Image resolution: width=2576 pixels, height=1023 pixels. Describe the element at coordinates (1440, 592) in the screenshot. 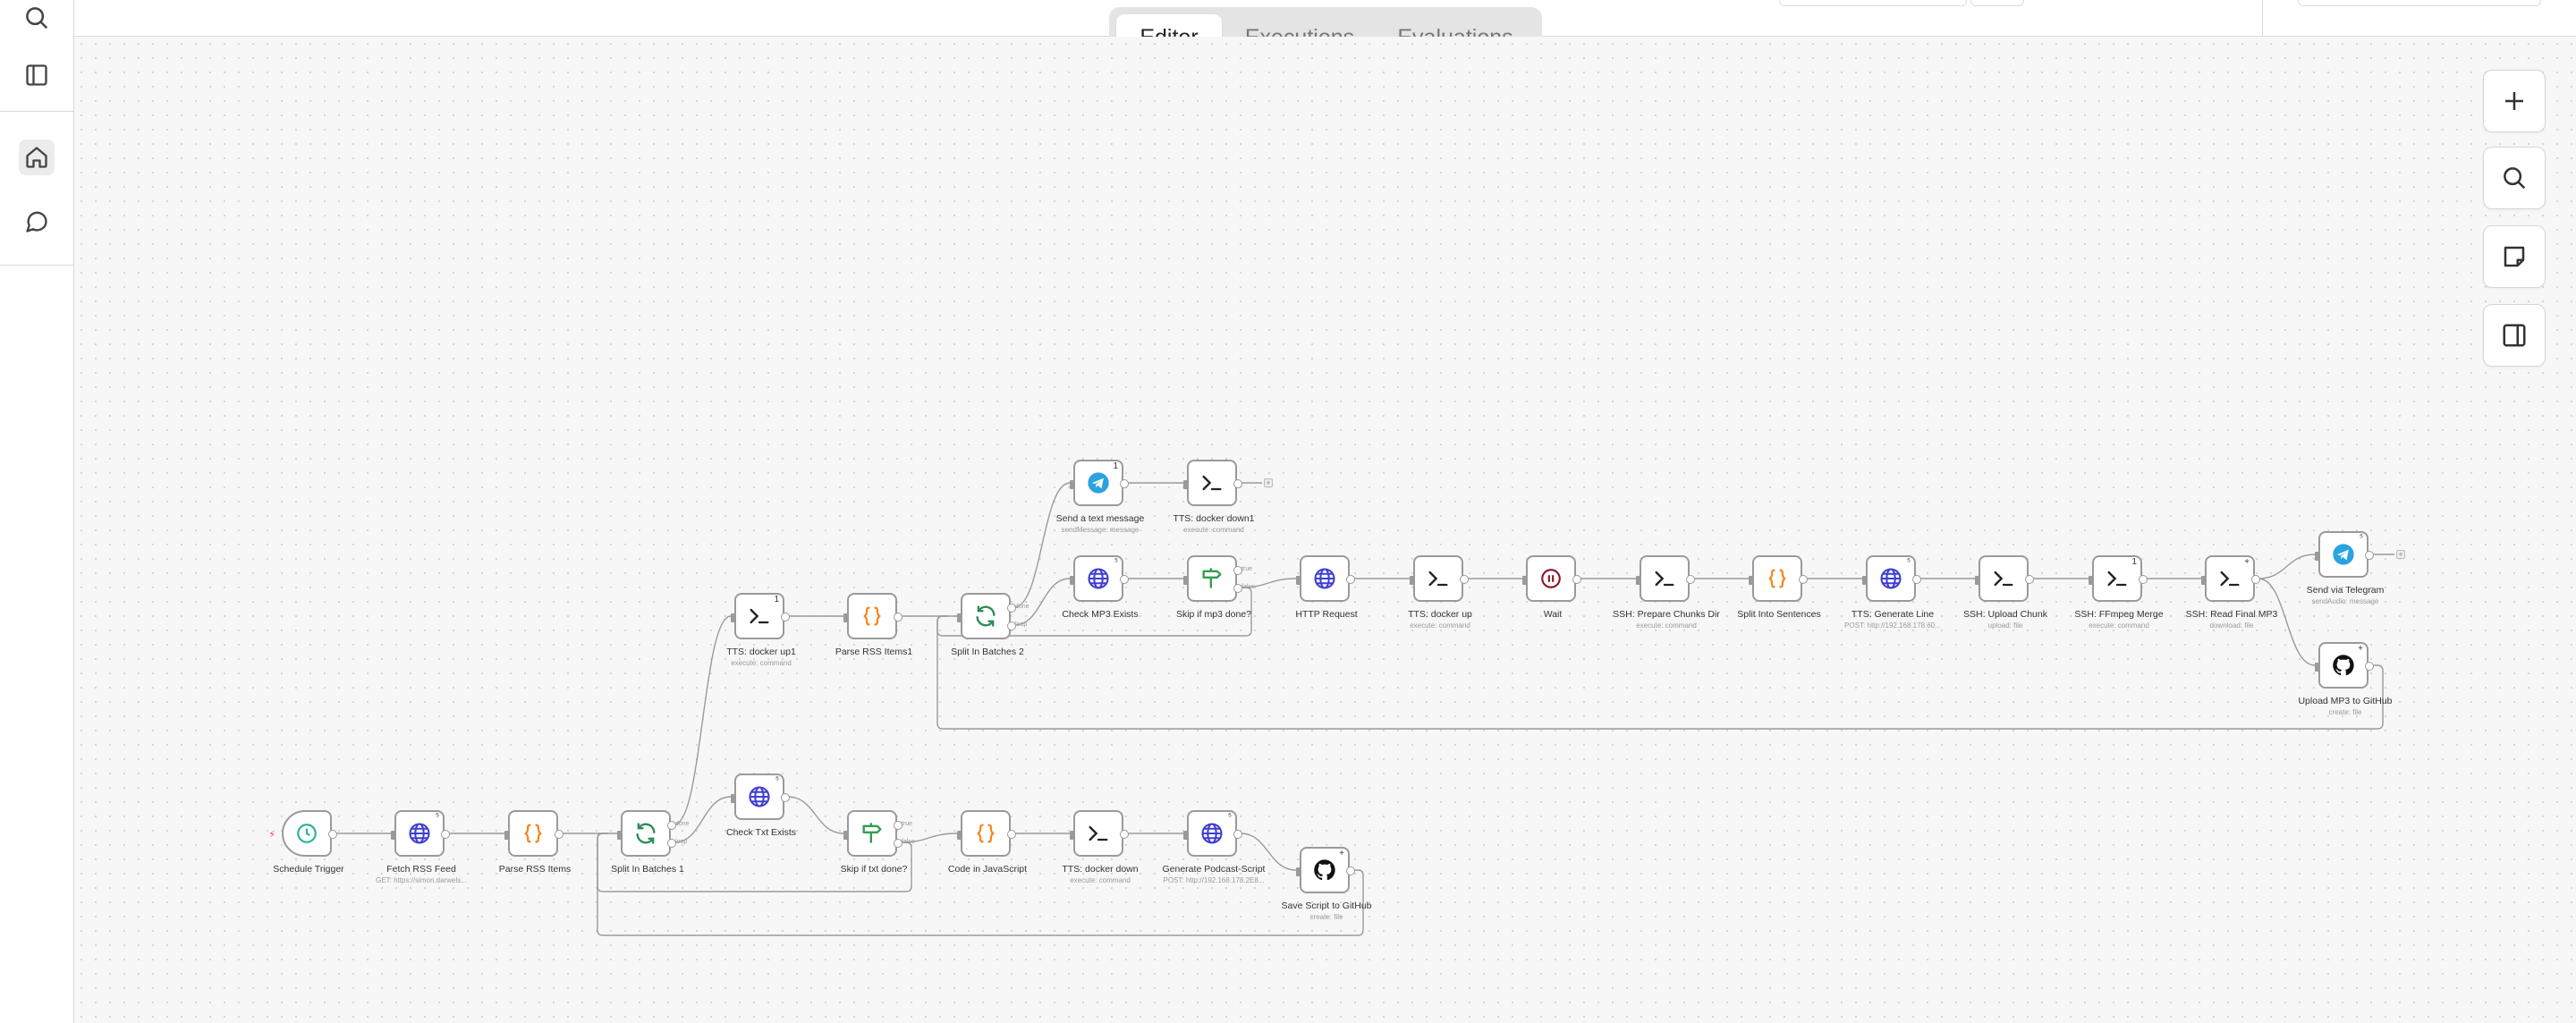

I see `node-tts-up: TTS: docker up execute: command` at that location.